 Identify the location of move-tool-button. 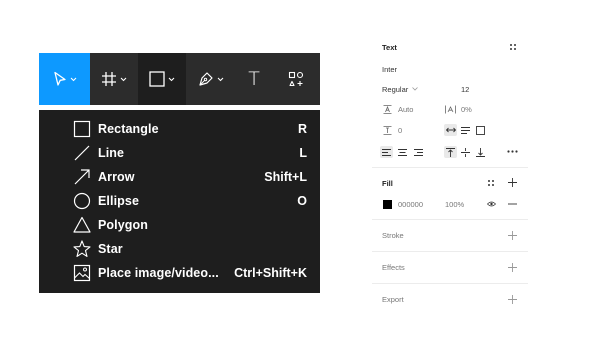
(64, 79).